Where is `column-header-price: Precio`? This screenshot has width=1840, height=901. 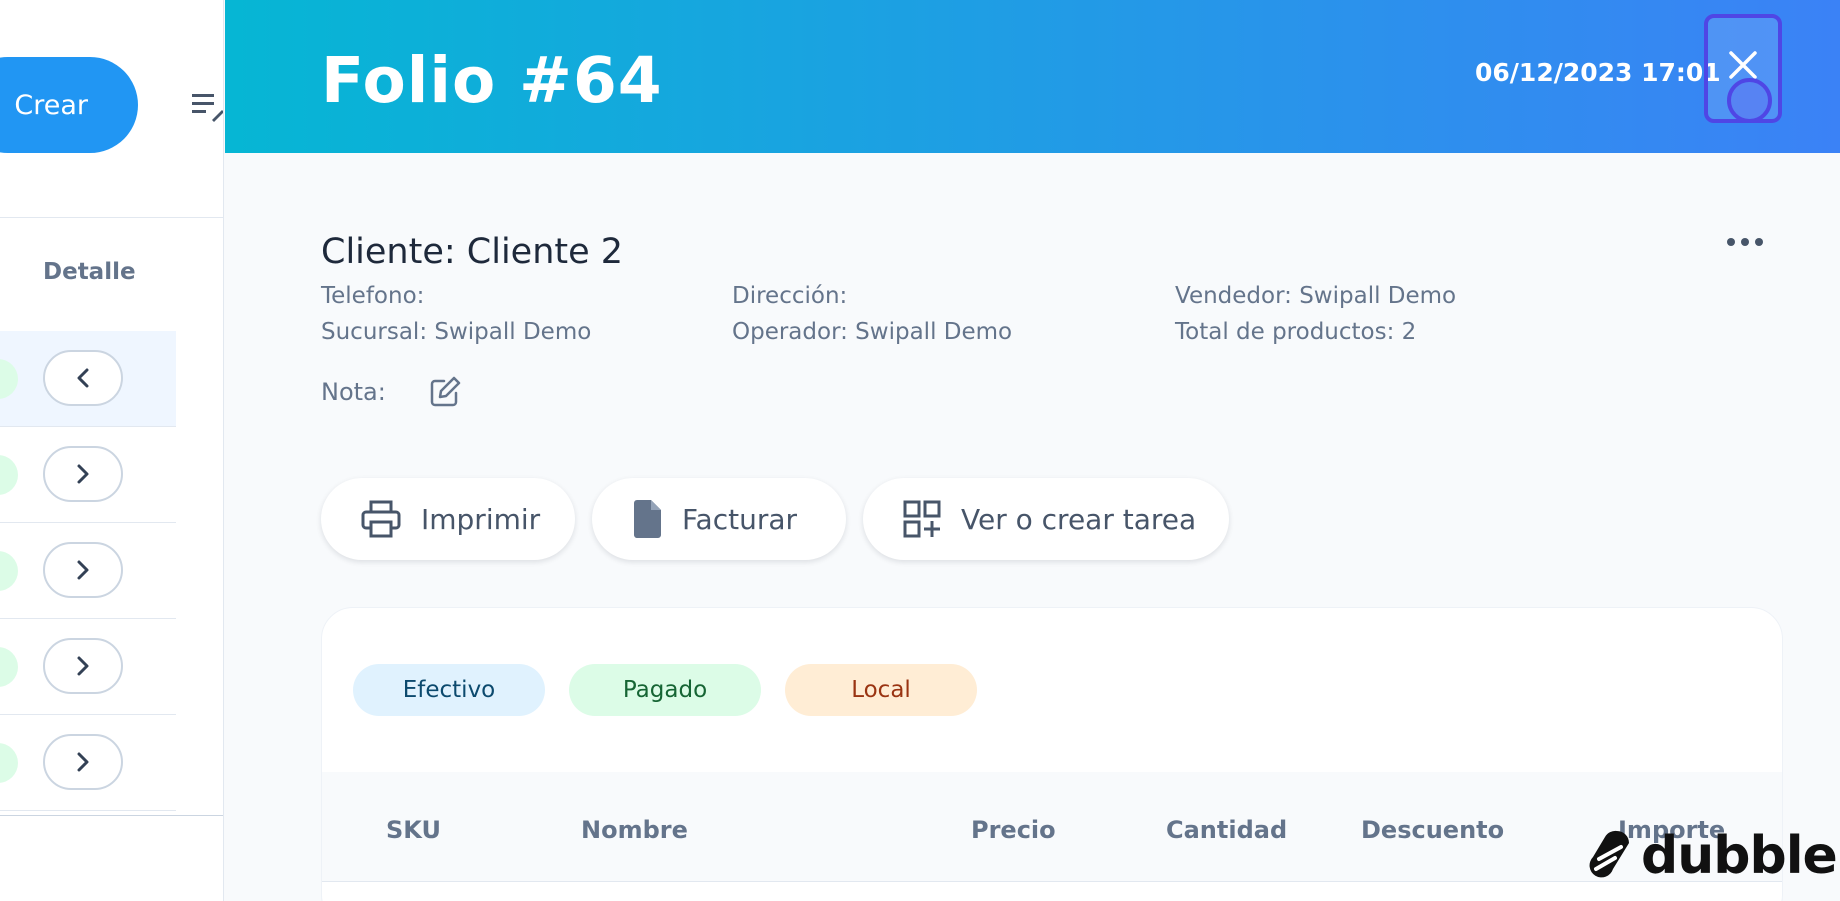 column-header-price: Precio is located at coordinates (1013, 830).